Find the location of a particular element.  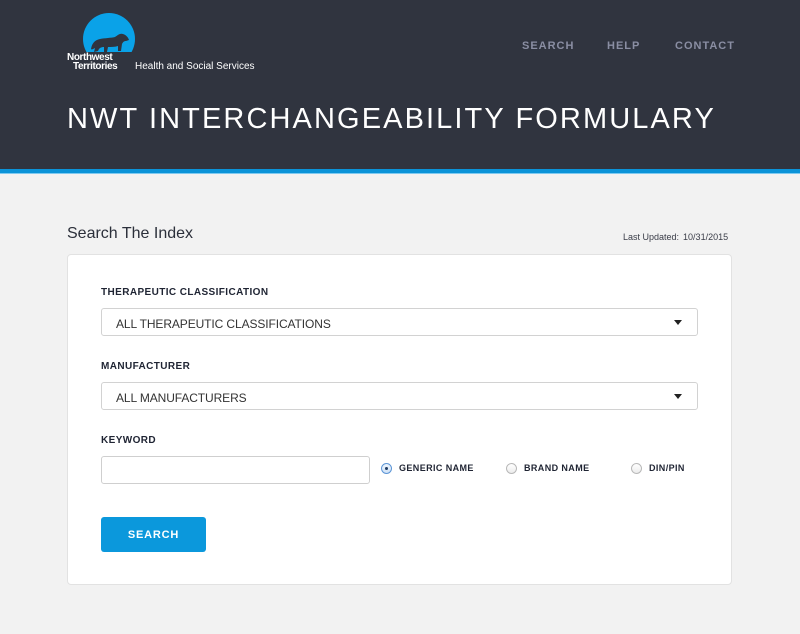

last-updated-label: Last Updated: is located at coordinates (651, 237).